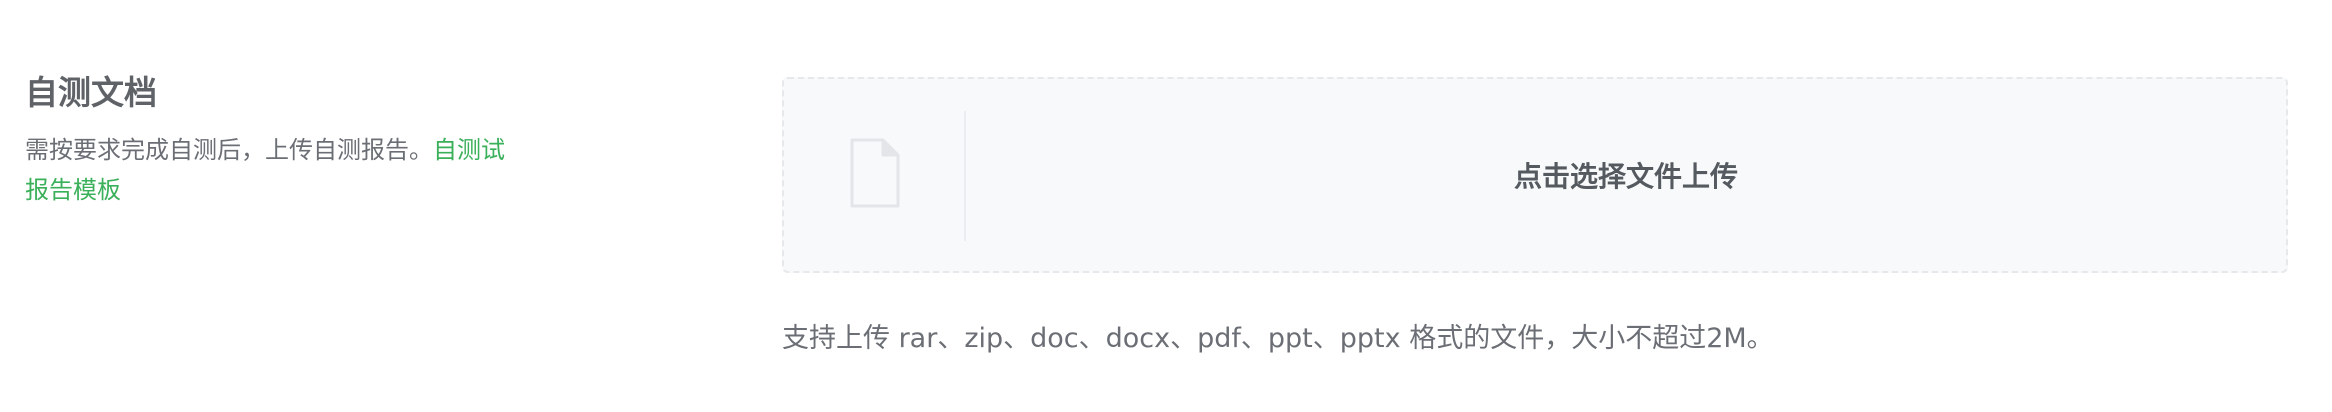 Image resolution: width=2332 pixels, height=412 pixels. I want to click on upload-icon-area, so click(875, 175).